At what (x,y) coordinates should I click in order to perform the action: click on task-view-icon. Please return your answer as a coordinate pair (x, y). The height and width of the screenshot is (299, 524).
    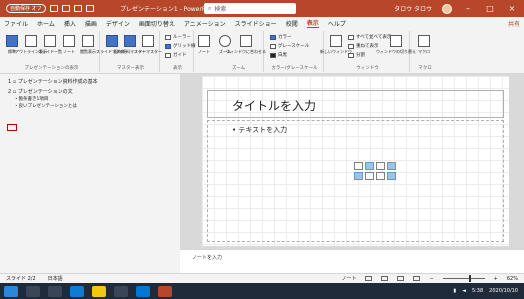
    Looking at the image, I should click on (55, 291).